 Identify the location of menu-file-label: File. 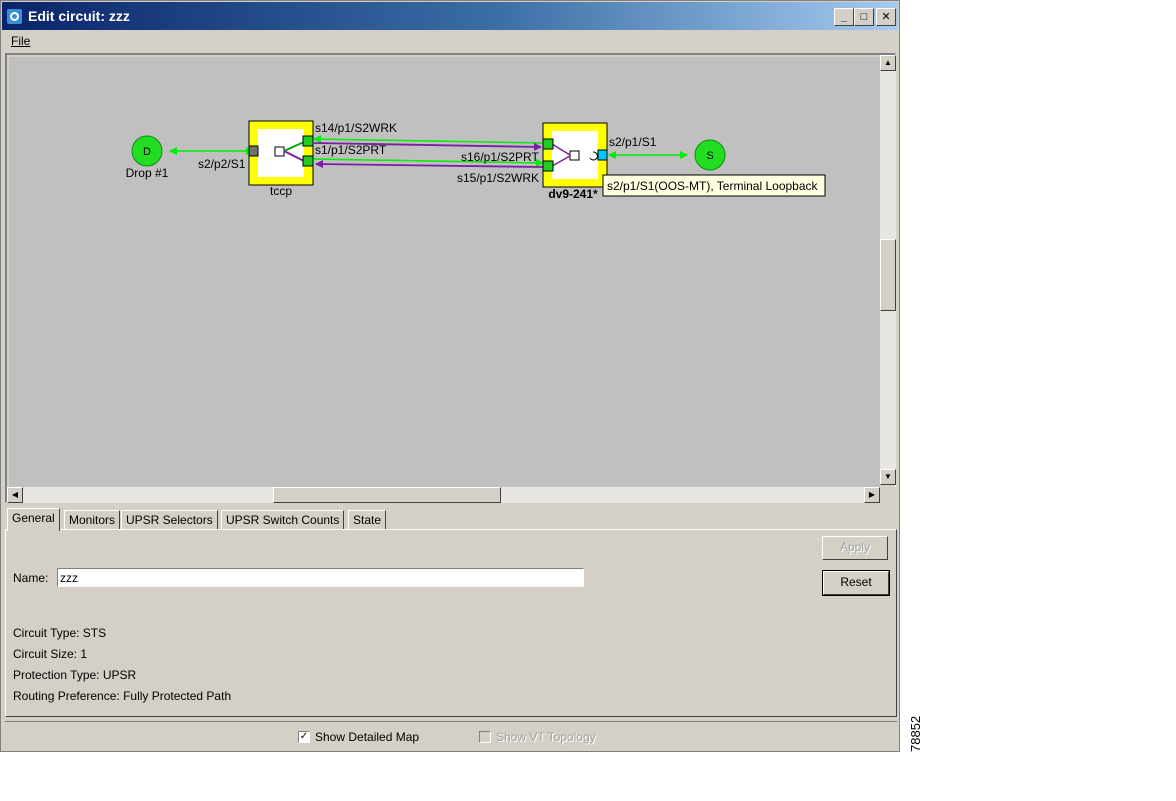
(21, 41).